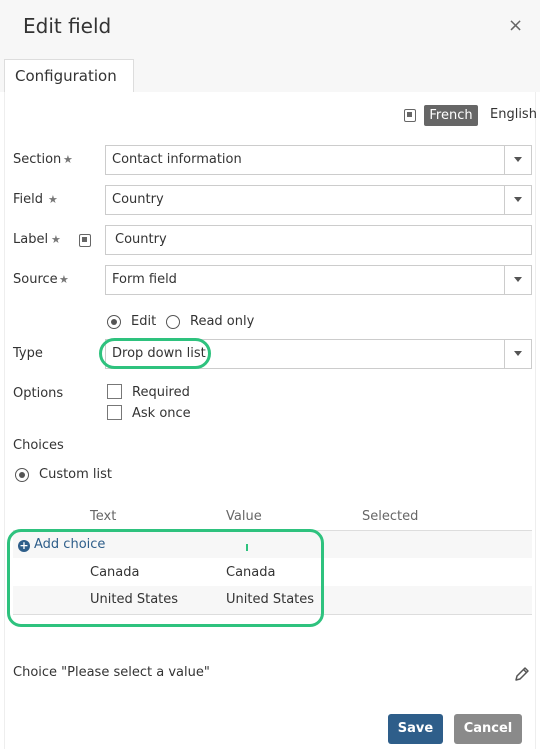 The image size is (540, 749). What do you see at coordinates (114, 412) in the screenshot?
I see `ask-once-checkbox` at bounding box center [114, 412].